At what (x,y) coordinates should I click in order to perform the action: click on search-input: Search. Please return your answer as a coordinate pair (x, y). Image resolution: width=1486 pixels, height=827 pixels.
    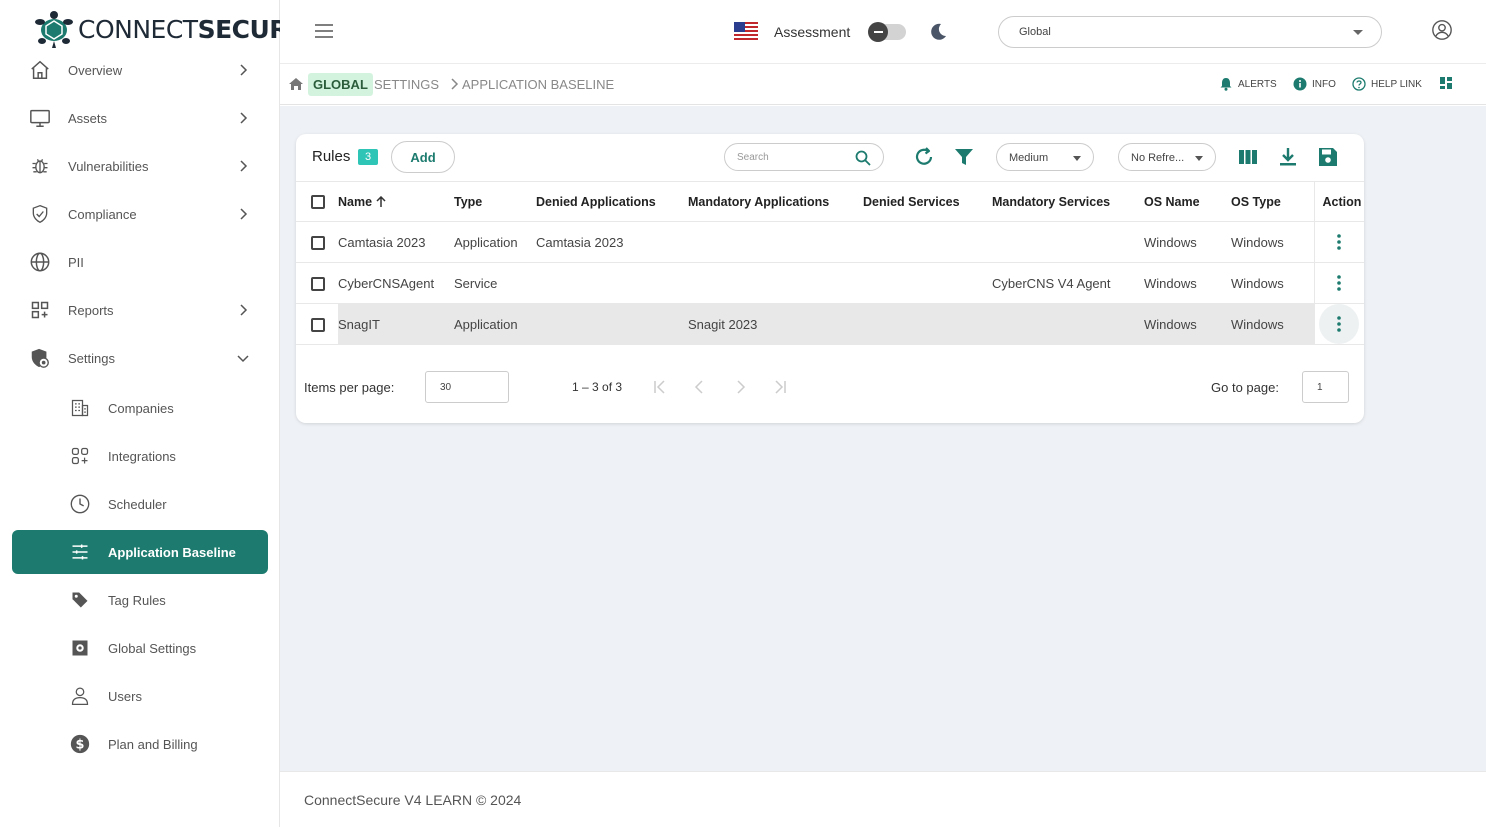
    Looking at the image, I should click on (804, 157).